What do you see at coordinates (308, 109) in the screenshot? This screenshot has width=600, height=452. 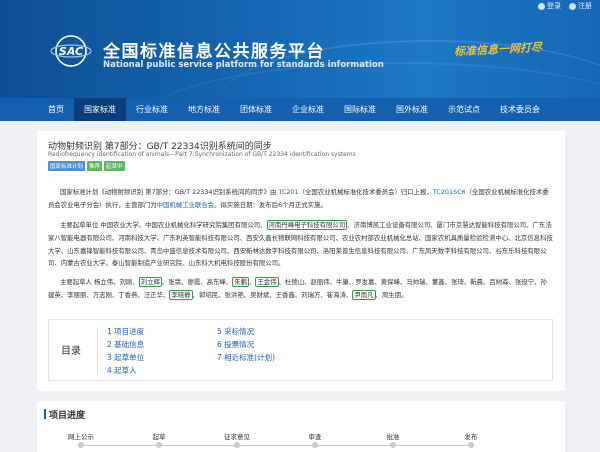 I see `nav-item-enterprise-standards: 企业标准` at bounding box center [308, 109].